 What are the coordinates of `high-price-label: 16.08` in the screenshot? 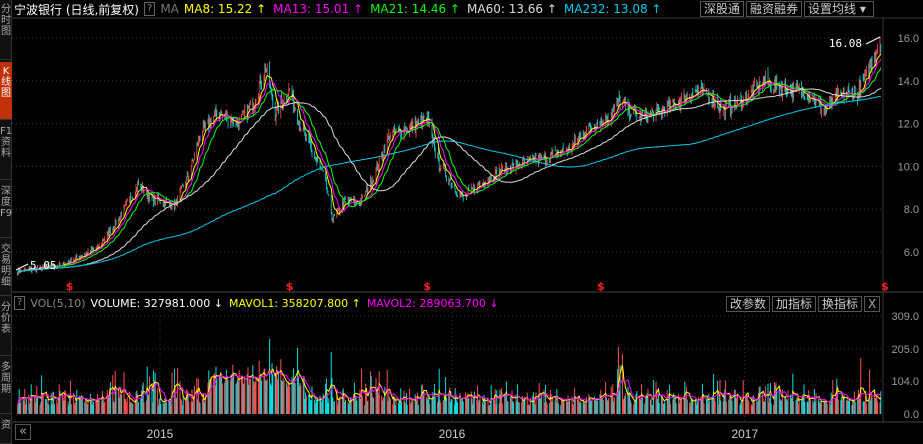 It's located at (845, 43).